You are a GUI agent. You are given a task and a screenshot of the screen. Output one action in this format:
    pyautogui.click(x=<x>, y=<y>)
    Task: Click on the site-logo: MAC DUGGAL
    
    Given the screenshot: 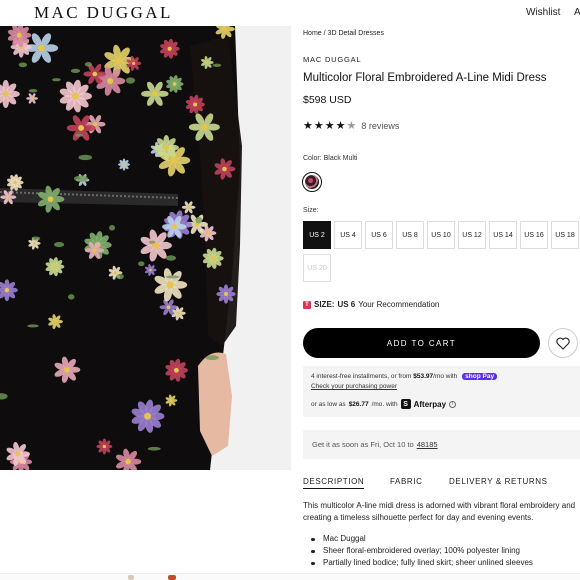 What is the action you would take?
    pyautogui.click(x=103, y=13)
    